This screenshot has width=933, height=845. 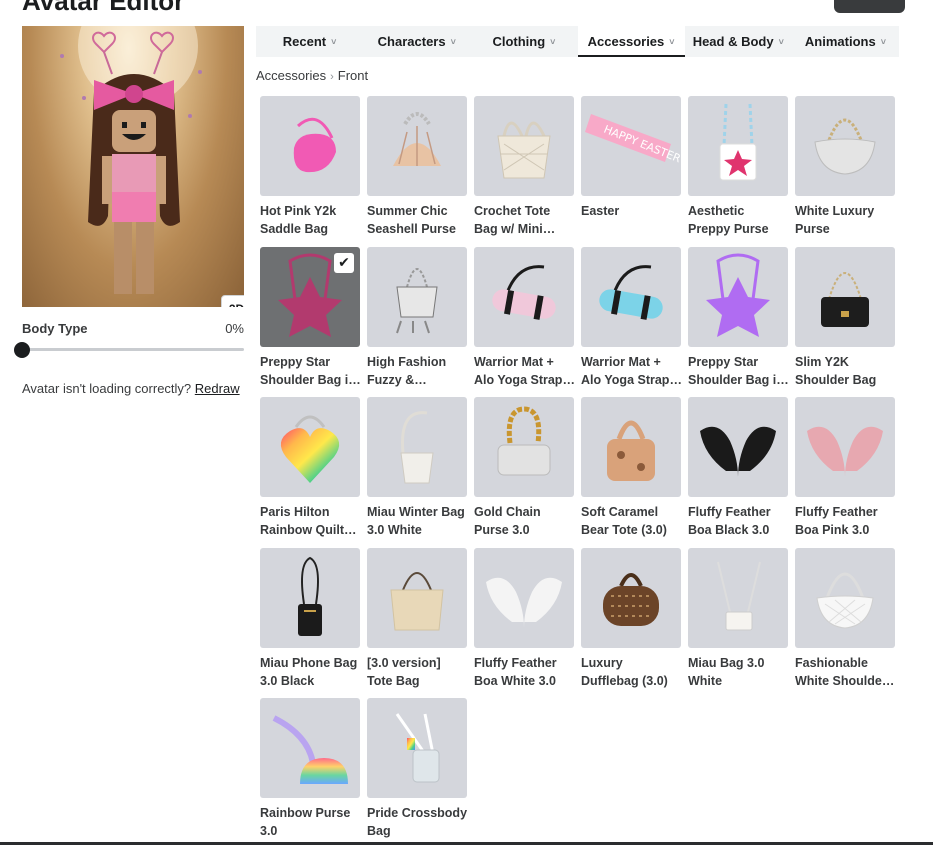 I want to click on item-card: Pride Crossbody Bag, so click(x=417, y=771).